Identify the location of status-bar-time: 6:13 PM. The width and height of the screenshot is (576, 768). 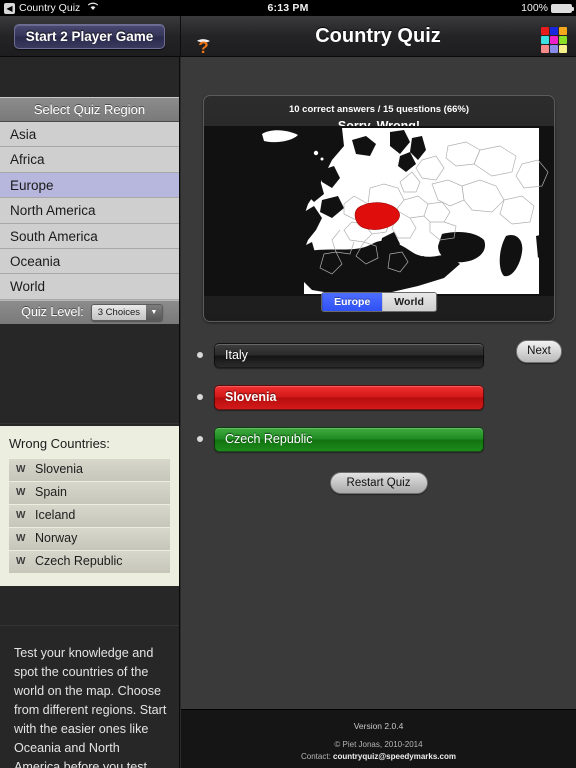
(288, 8).